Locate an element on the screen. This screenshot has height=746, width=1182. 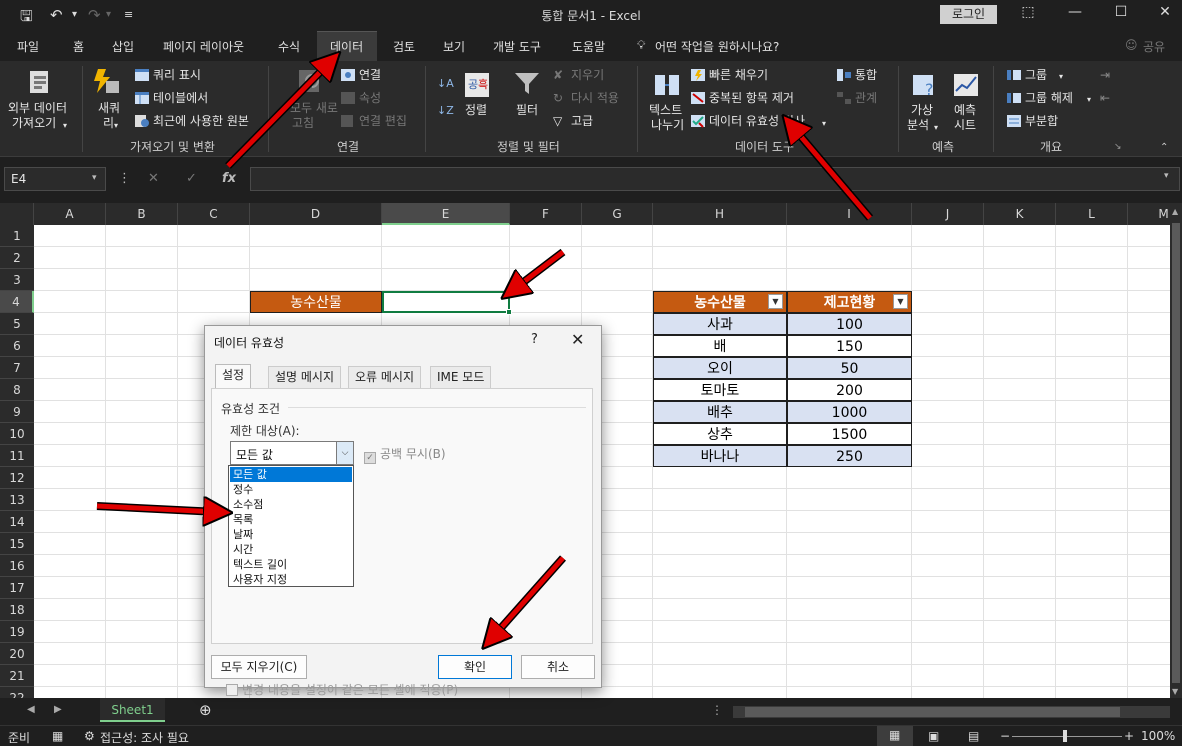
collapse-ribbon-icon: ⌃ is located at coordinates (1164, 147).